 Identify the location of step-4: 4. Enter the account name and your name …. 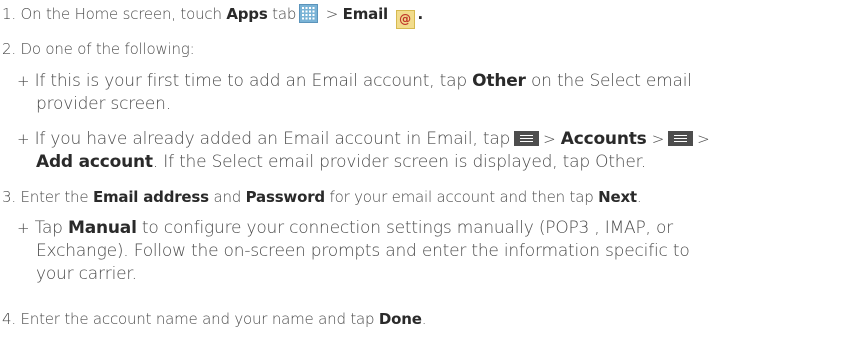
(214, 319).